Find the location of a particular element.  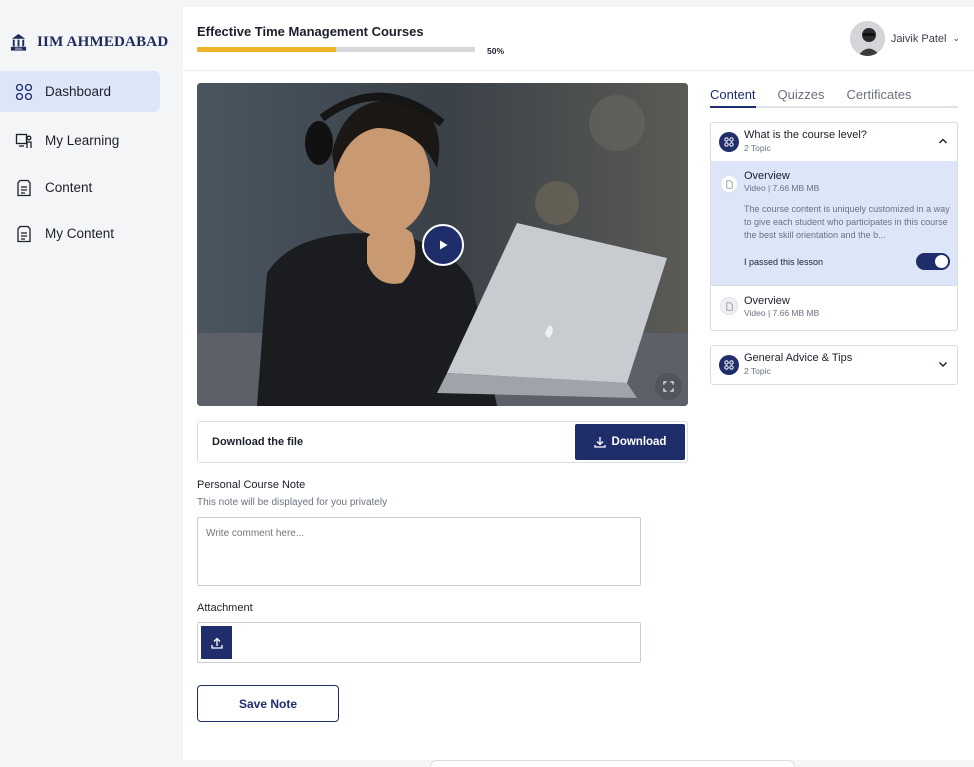

chevron-down-icon is located at coordinates (943, 364).